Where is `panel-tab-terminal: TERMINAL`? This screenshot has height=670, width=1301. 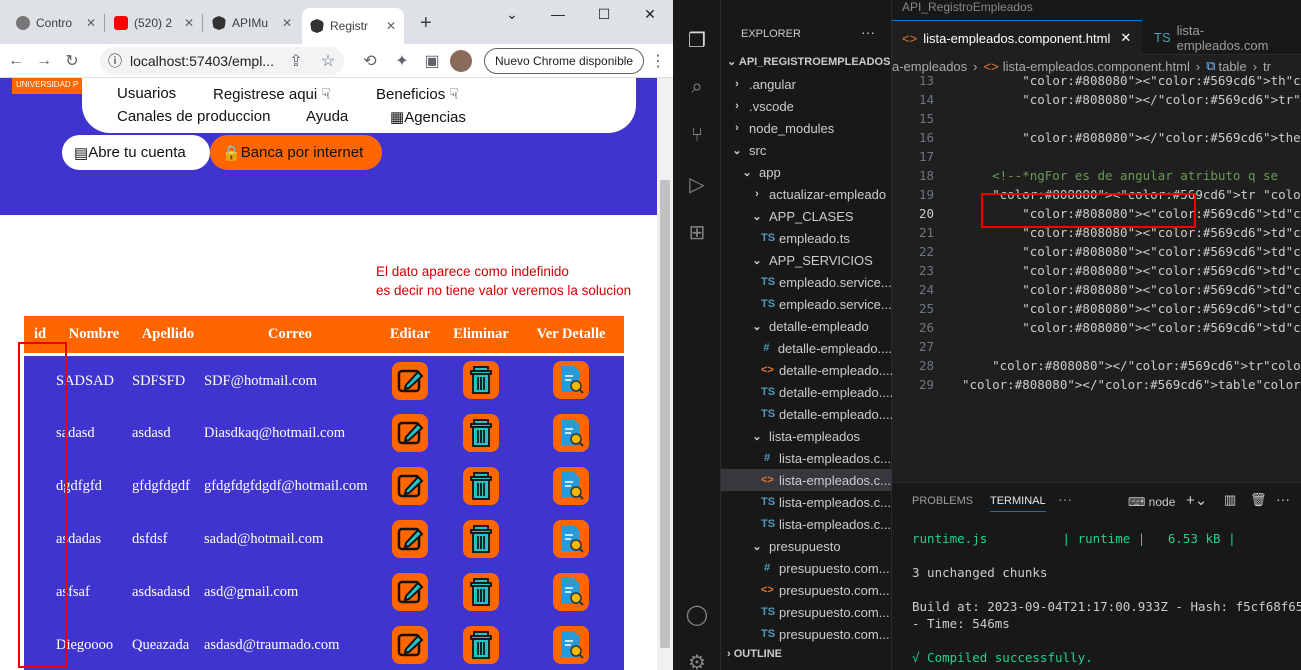
panel-tab-terminal: TERMINAL is located at coordinates (1018, 503).